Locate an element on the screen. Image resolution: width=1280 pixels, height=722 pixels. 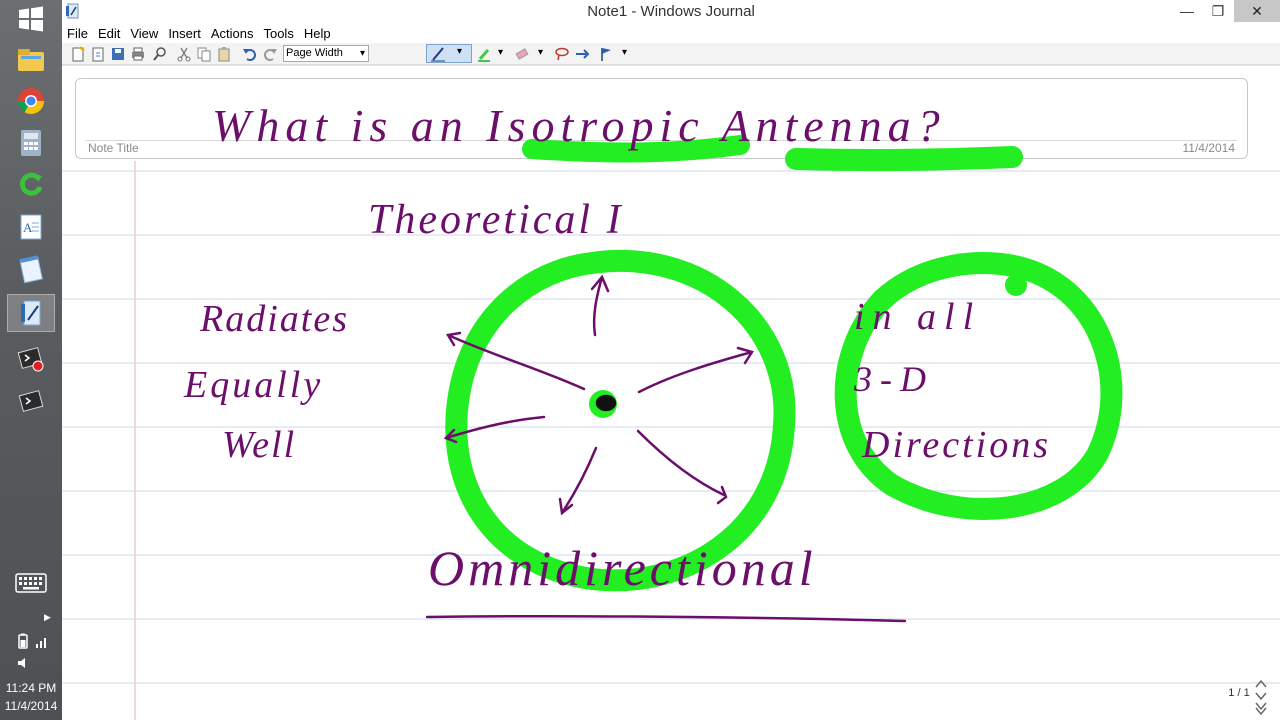
zoom-select: Page Width ▾ is located at coordinates (326, 53).